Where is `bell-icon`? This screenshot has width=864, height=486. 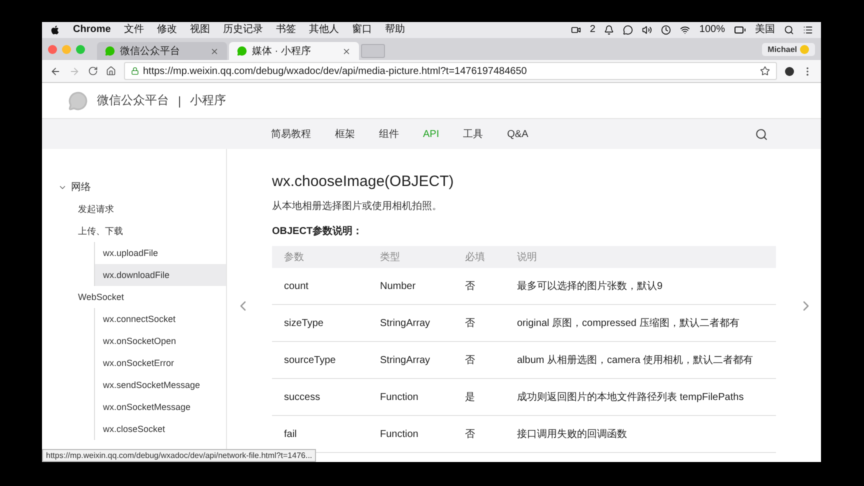
bell-icon is located at coordinates (609, 30).